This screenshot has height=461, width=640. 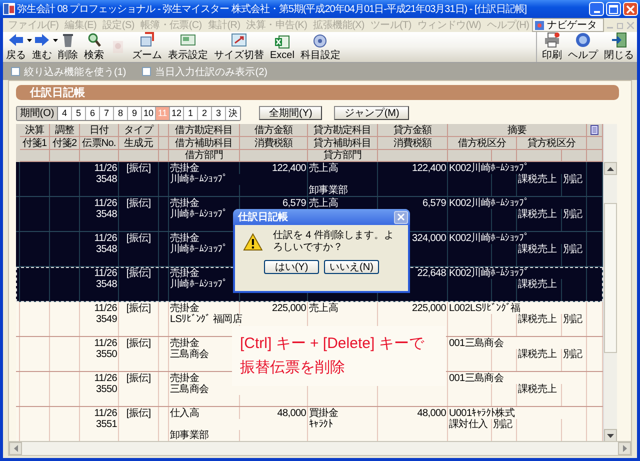 What do you see at coordinates (139, 143) in the screenshot?
I see `column-header: 生成元` at bounding box center [139, 143].